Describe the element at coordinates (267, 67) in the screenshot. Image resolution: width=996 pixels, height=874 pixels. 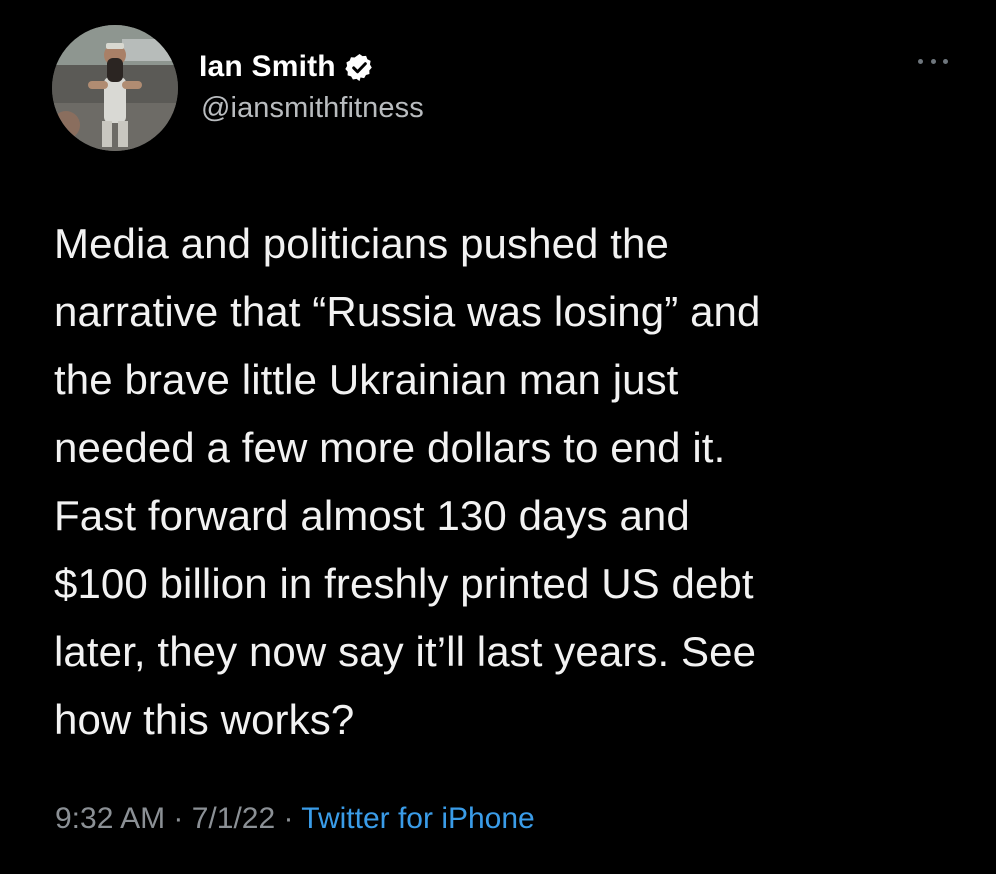
I see `author-display-name: Ian Smith` at that location.